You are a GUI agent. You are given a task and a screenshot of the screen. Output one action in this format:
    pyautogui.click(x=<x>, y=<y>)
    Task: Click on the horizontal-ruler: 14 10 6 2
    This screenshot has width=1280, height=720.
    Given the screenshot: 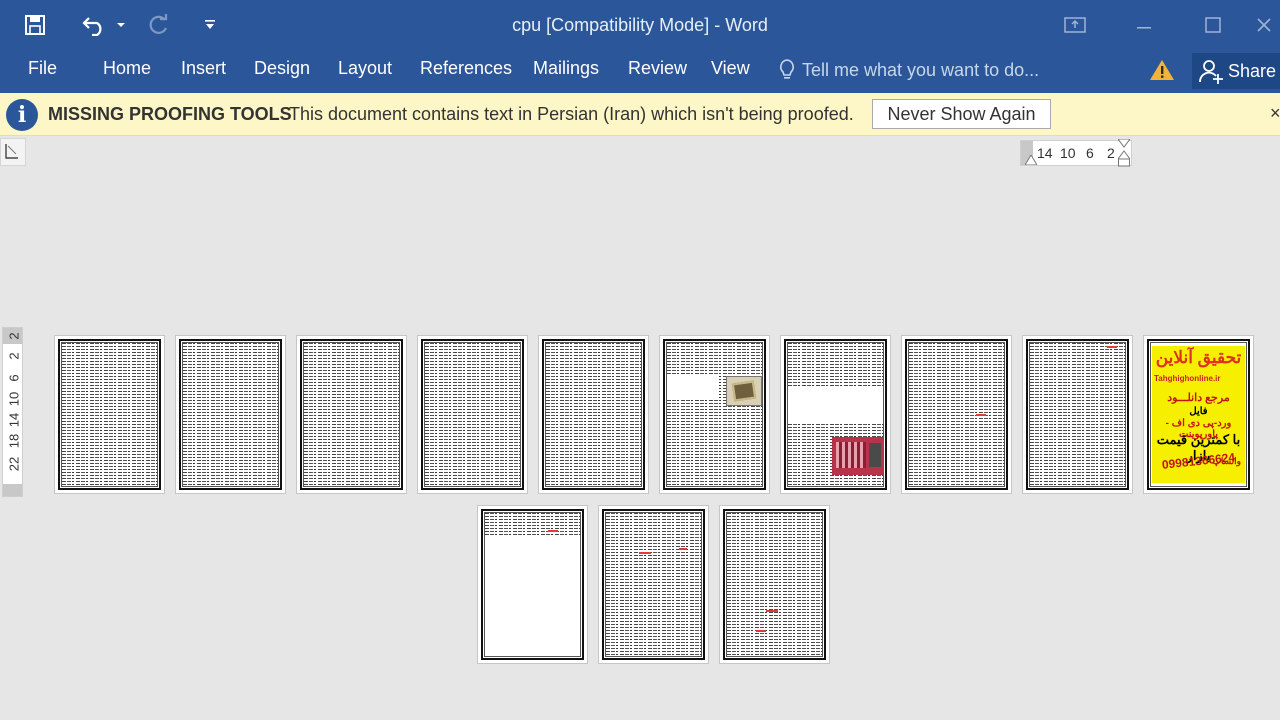 What is the action you would take?
    pyautogui.click(x=1076, y=154)
    